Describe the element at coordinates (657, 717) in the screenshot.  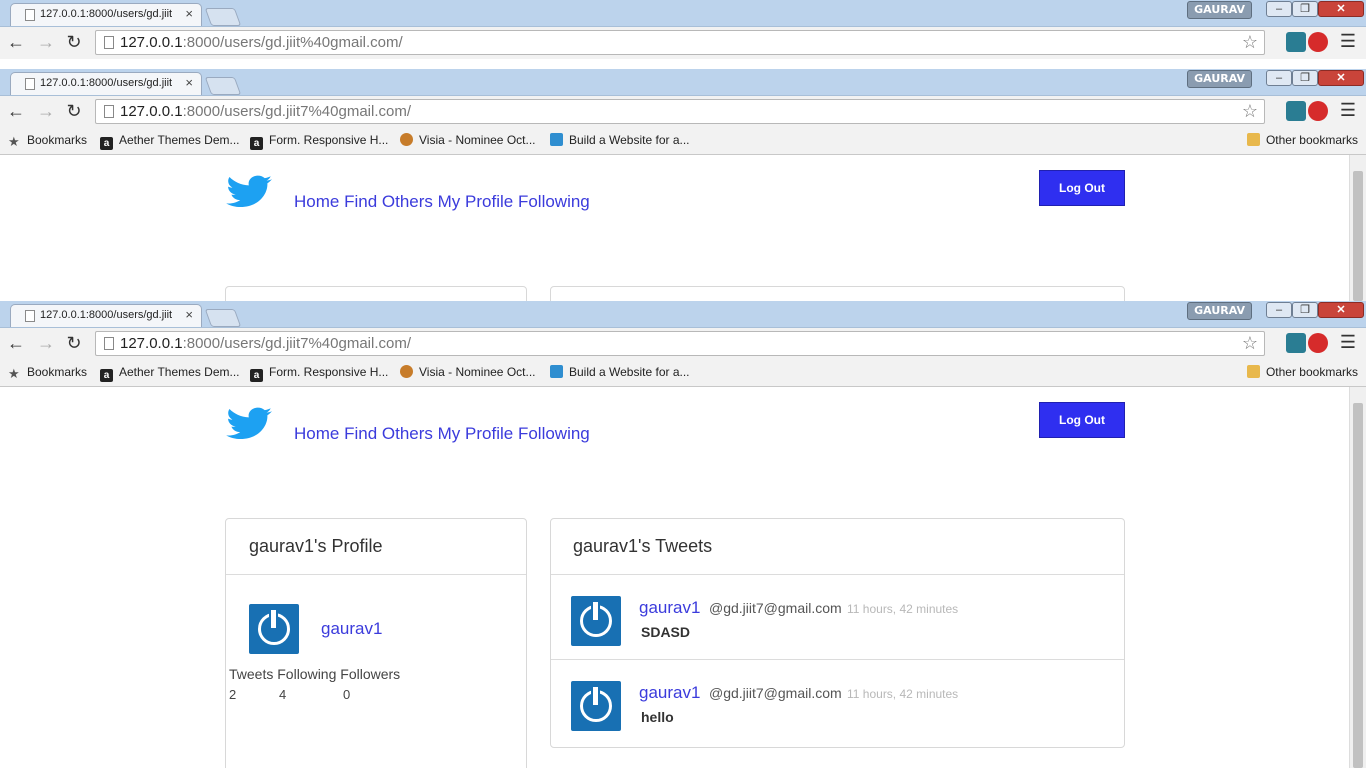
I see `tweet-text: hello` at that location.